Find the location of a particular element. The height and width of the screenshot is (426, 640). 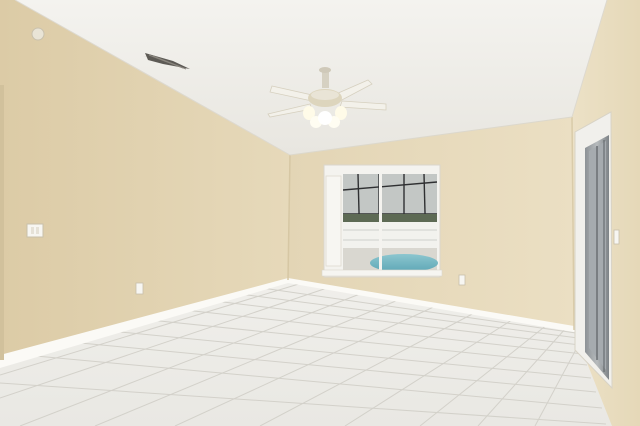

wall-outlet-back is located at coordinates (462, 280).